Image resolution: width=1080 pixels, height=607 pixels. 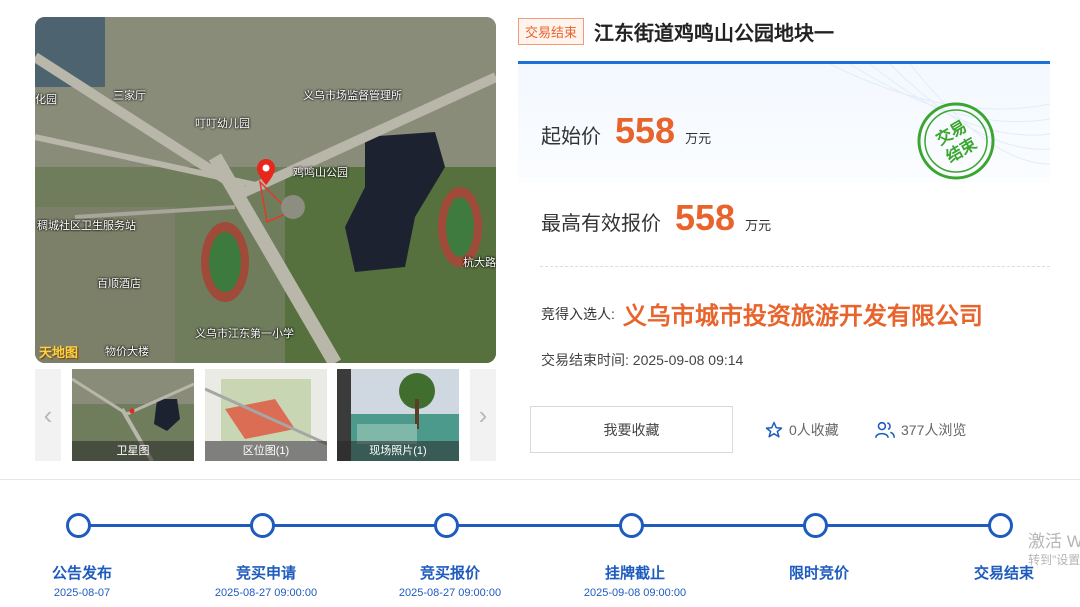 I want to click on start-price-row: 起始价 558 万元, so click(x=626, y=131).